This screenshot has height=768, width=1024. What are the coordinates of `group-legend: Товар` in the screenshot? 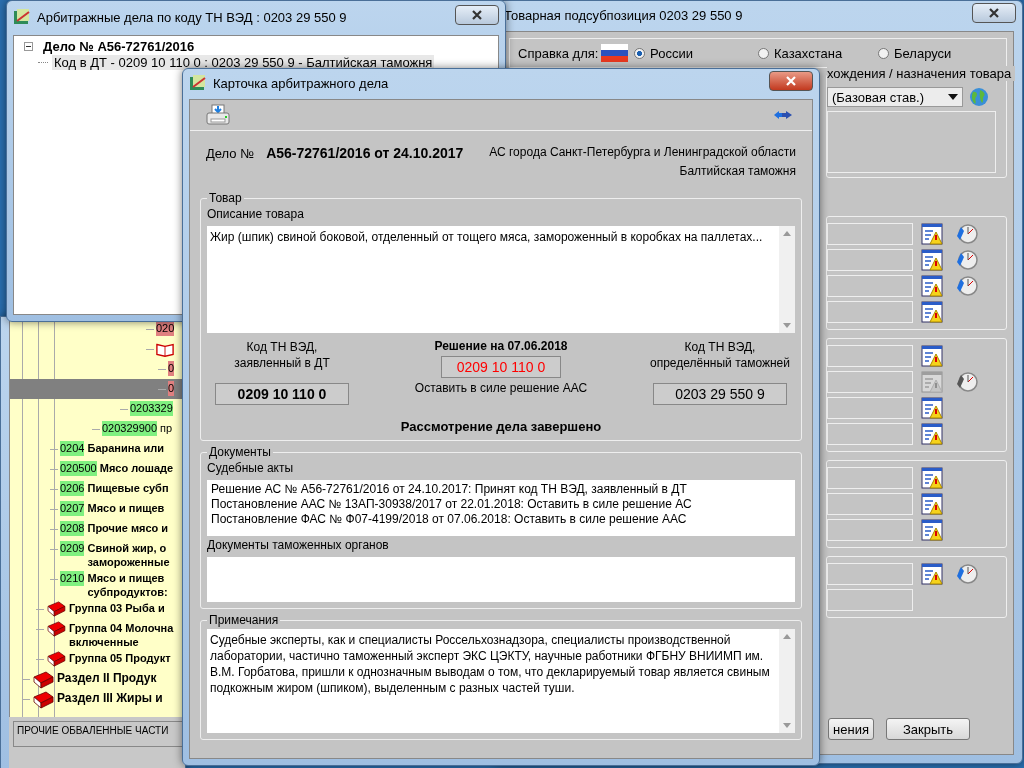 It's located at (225, 198).